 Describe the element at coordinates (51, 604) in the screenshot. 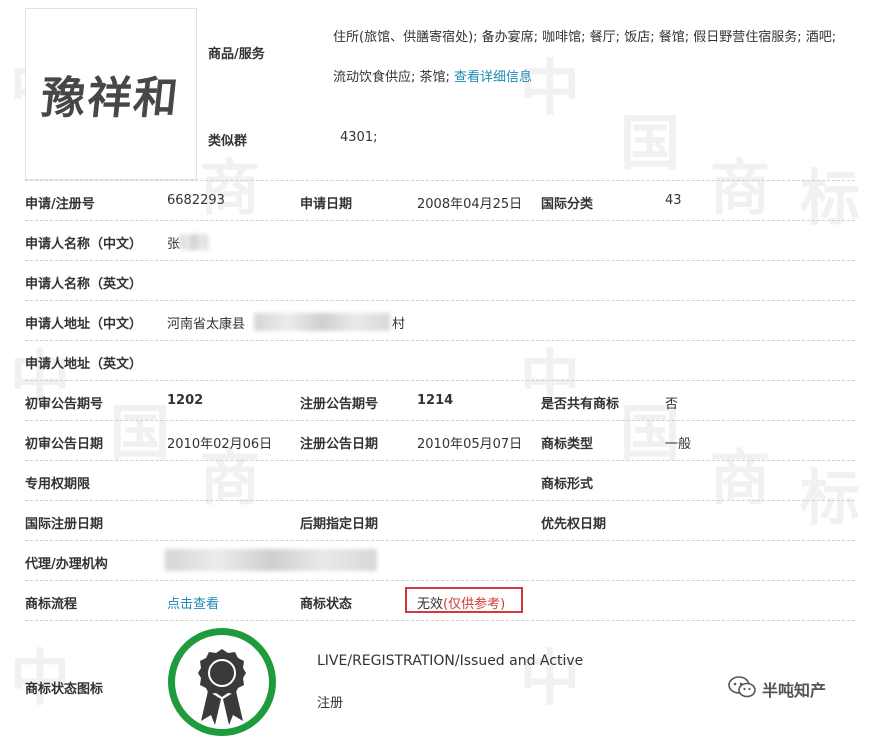

I see `process-label: 商标流程` at that location.